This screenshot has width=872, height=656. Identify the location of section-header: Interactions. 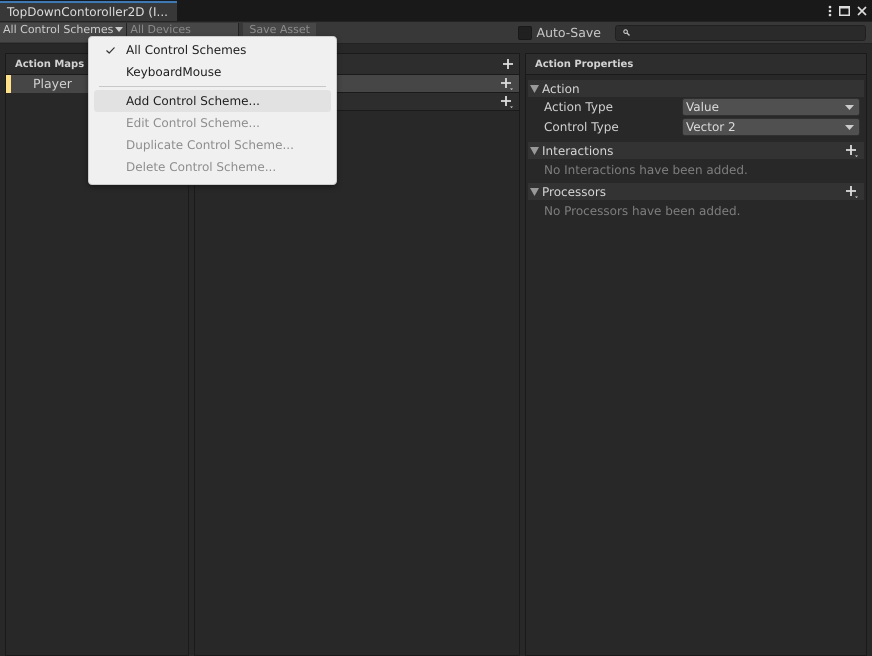
(696, 150).